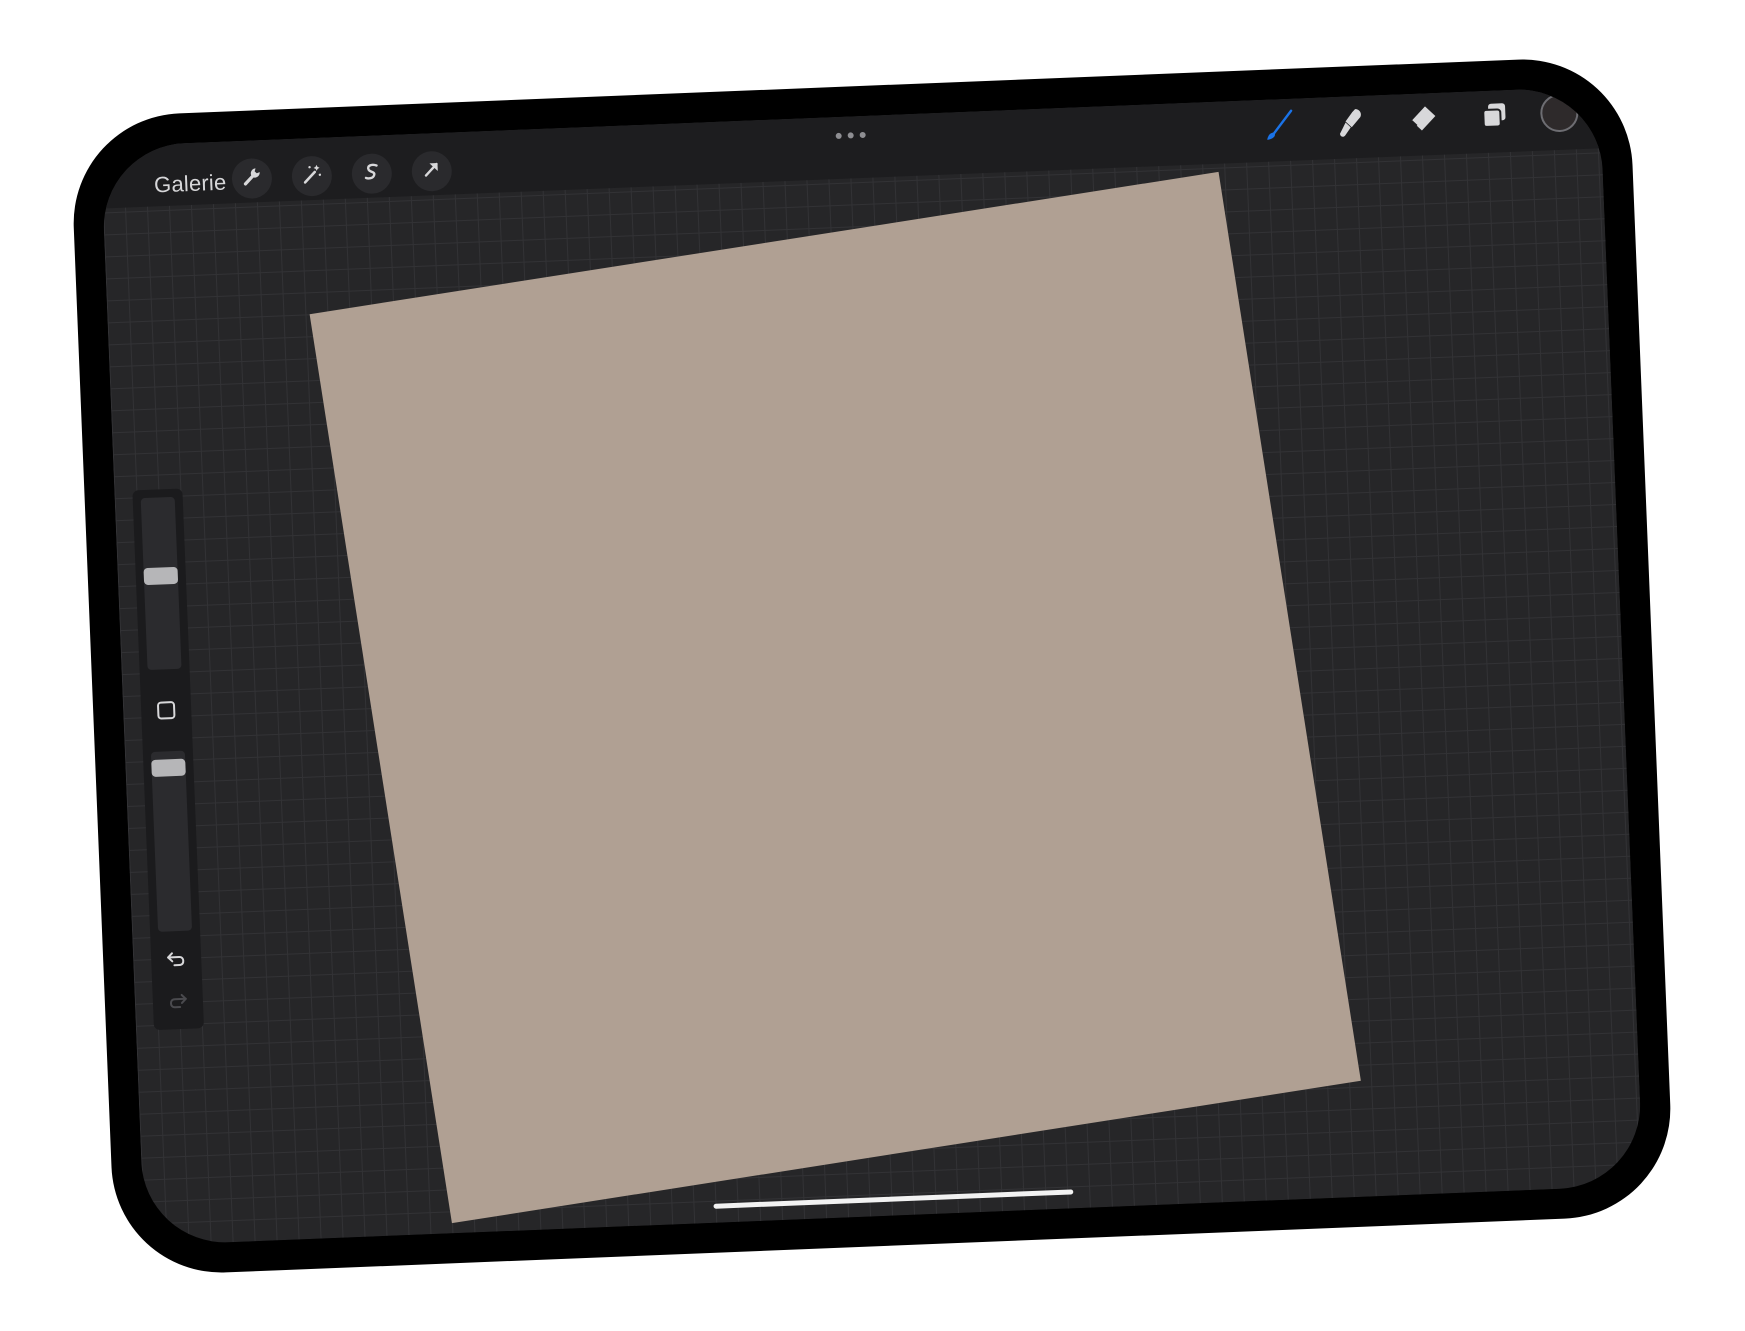 The image size is (1745, 1331). I want to click on adjustments-button, so click(312, 176).